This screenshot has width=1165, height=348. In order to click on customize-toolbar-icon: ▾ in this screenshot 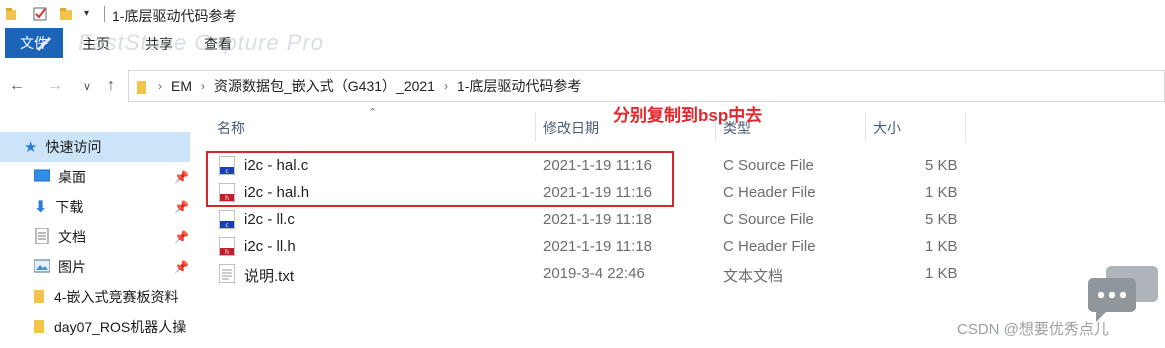, I will do `click(86, 13)`.